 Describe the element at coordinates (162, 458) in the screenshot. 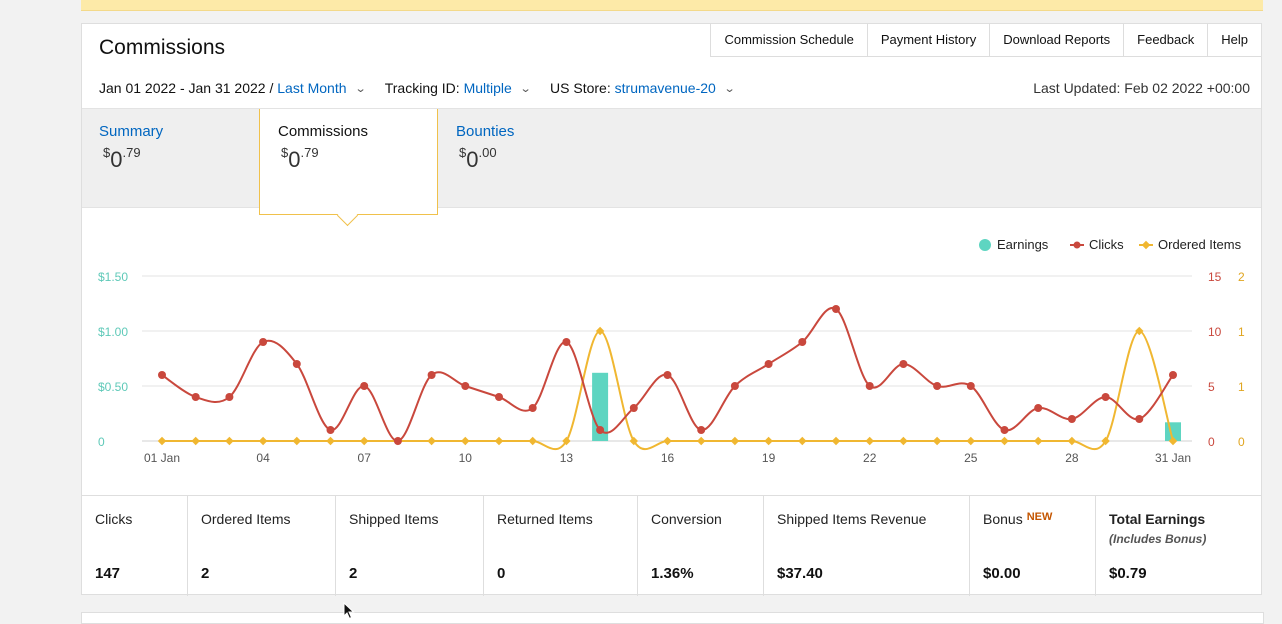

I see `x-tick-label: 01 Jan` at that location.